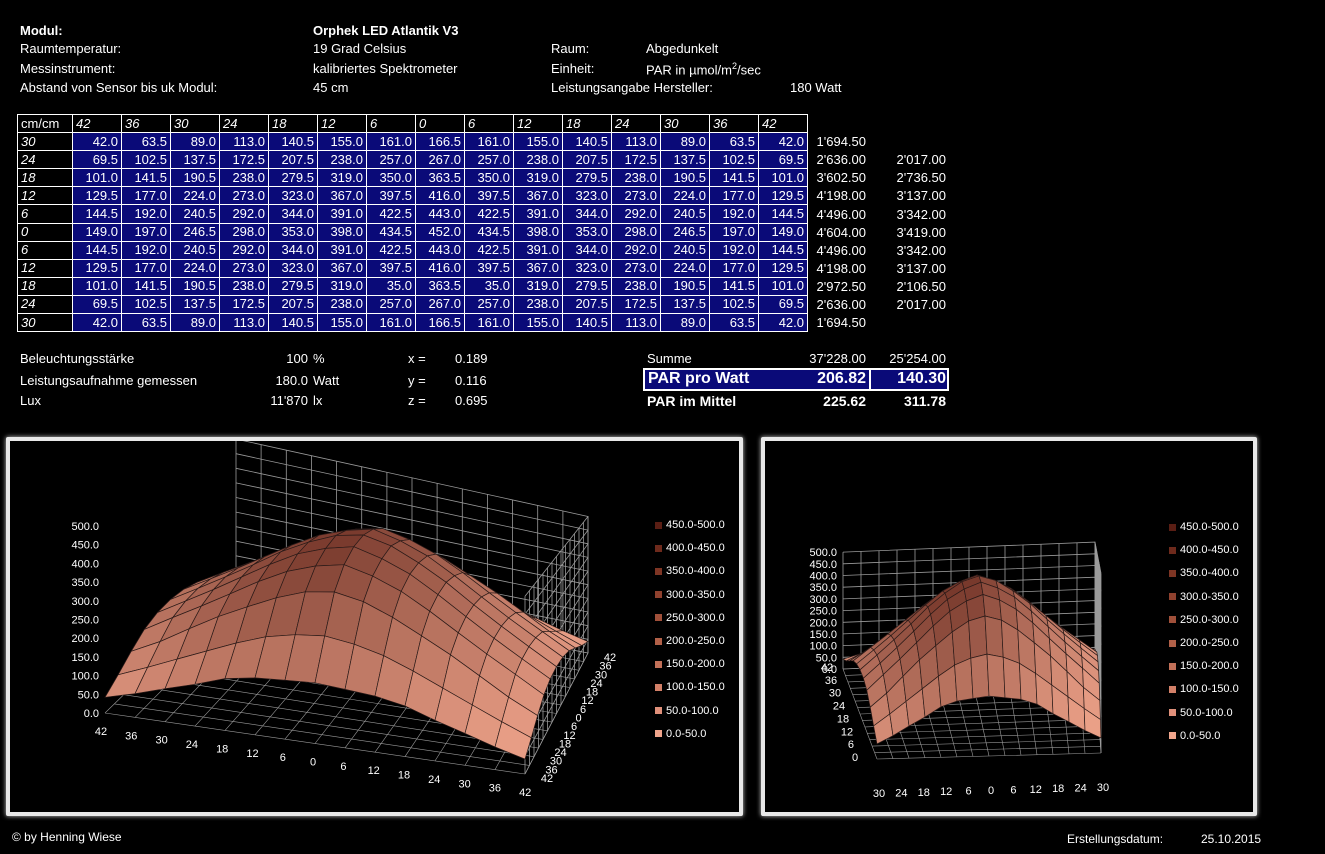  I want to click on table-cell: 257.0, so click(391, 304).